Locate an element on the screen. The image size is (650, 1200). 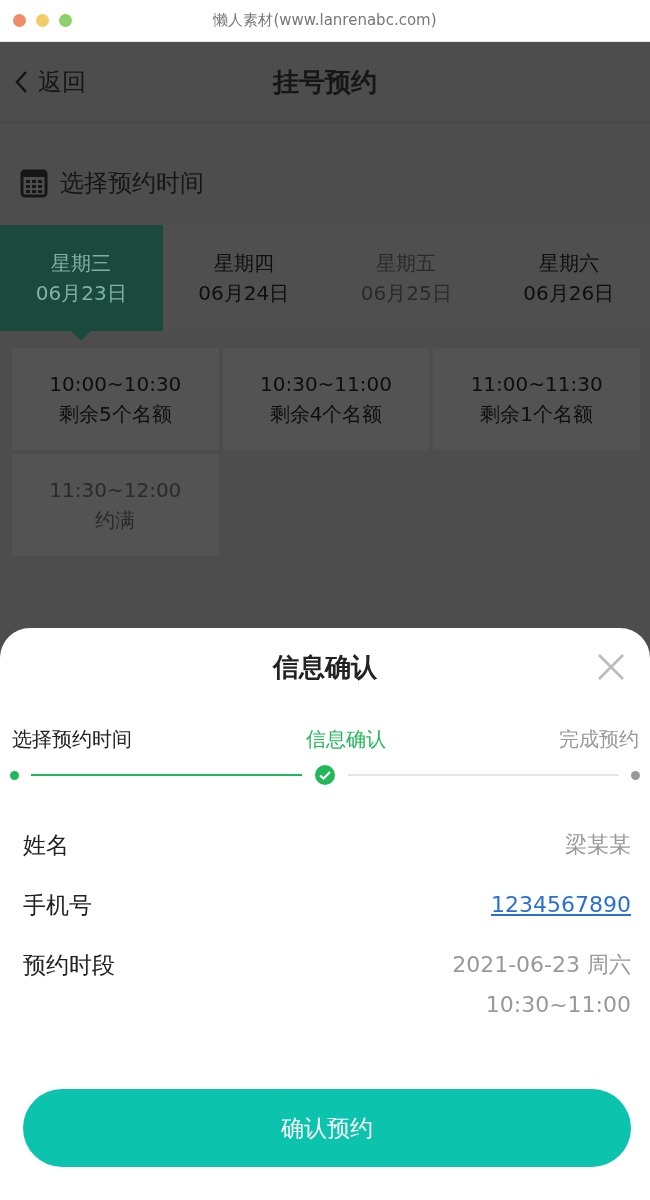
phone-link: 1234567890 is located at coordinates (561, 905).